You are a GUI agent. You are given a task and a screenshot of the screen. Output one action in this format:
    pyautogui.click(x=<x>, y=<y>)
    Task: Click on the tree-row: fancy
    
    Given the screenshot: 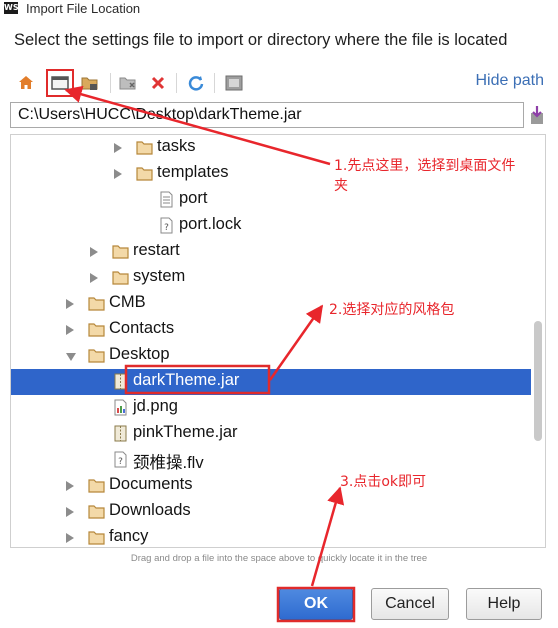 What is the action you would take?
    pyautogui.click(x=271, y=536)
    